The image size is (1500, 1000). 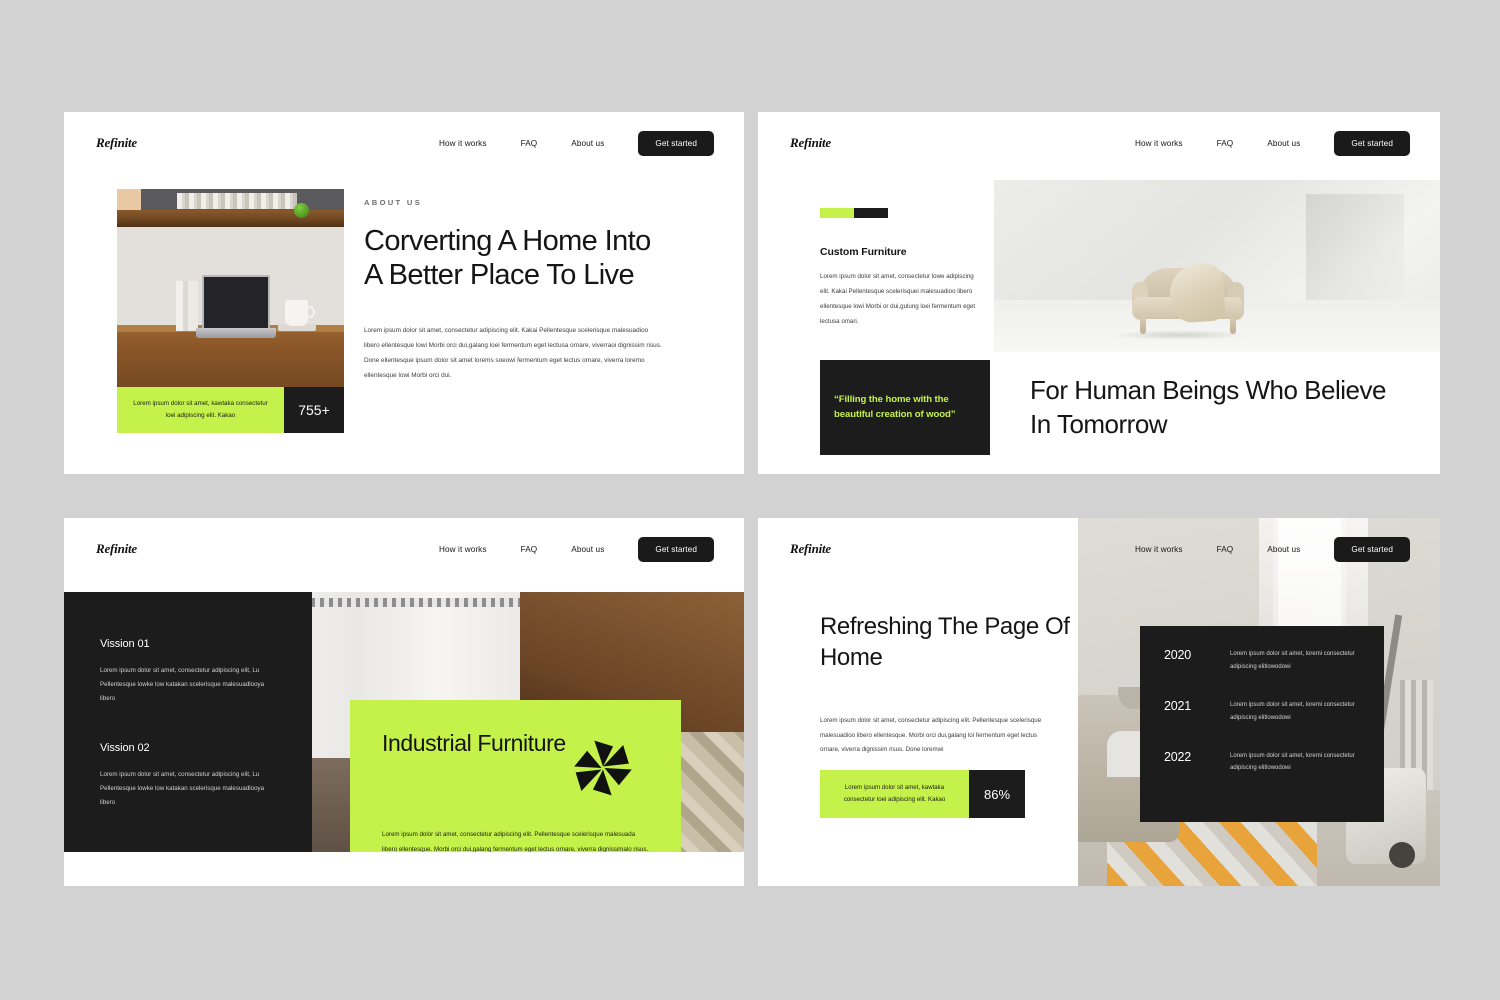 I want to click on chair-leg-left, so click(x=1143, y=326).